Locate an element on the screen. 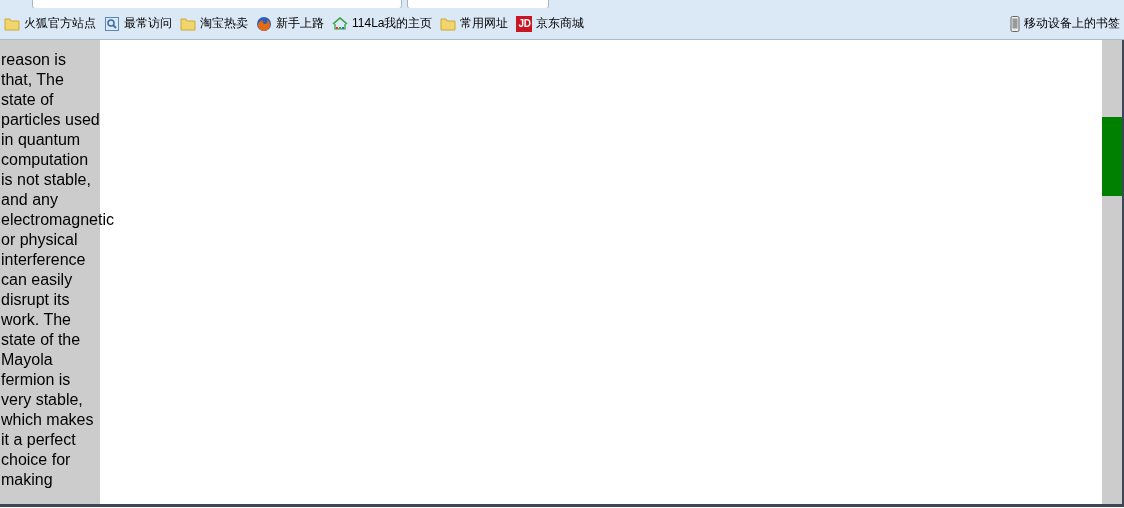  text-line: electromagnetic is located at coordinates (57, 220).